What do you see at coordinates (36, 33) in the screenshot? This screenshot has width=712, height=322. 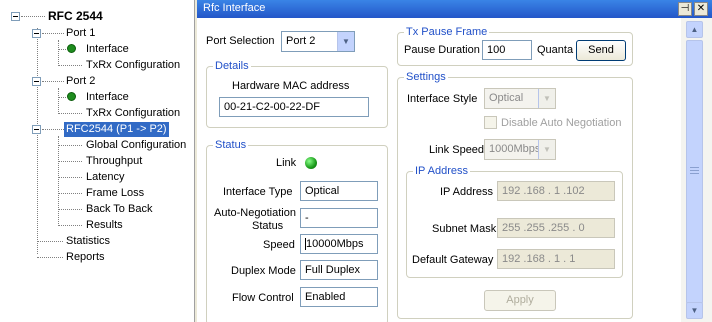 I see `collapse-port1-icon` at bounding box center [36, 33].